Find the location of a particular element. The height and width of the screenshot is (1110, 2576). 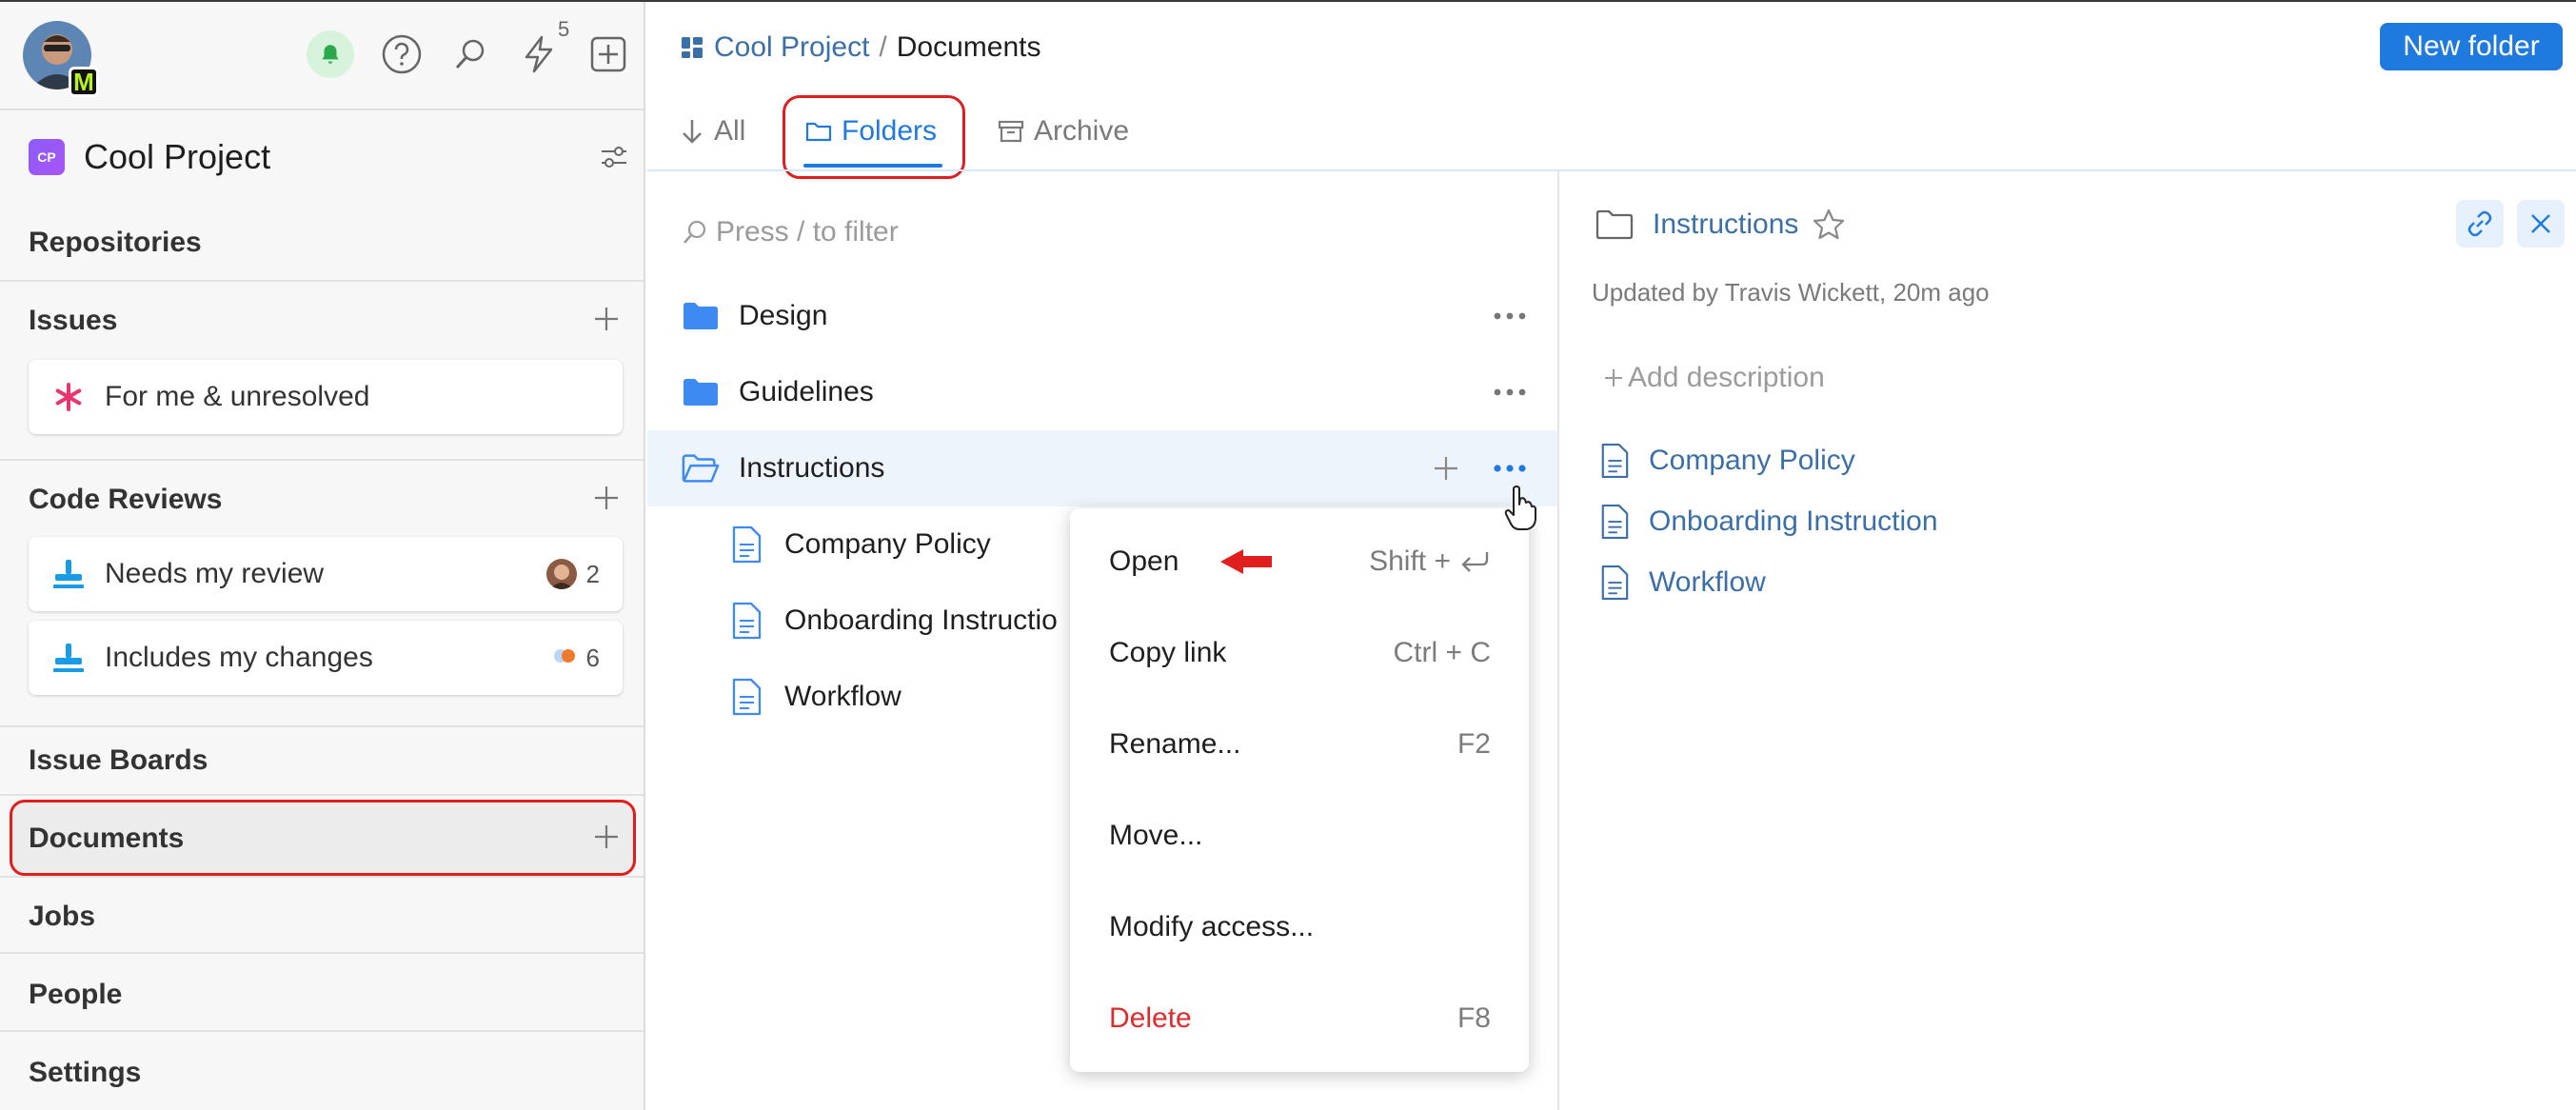

menu-item-open: Open Shift + is located at coordinates (1300, 561).